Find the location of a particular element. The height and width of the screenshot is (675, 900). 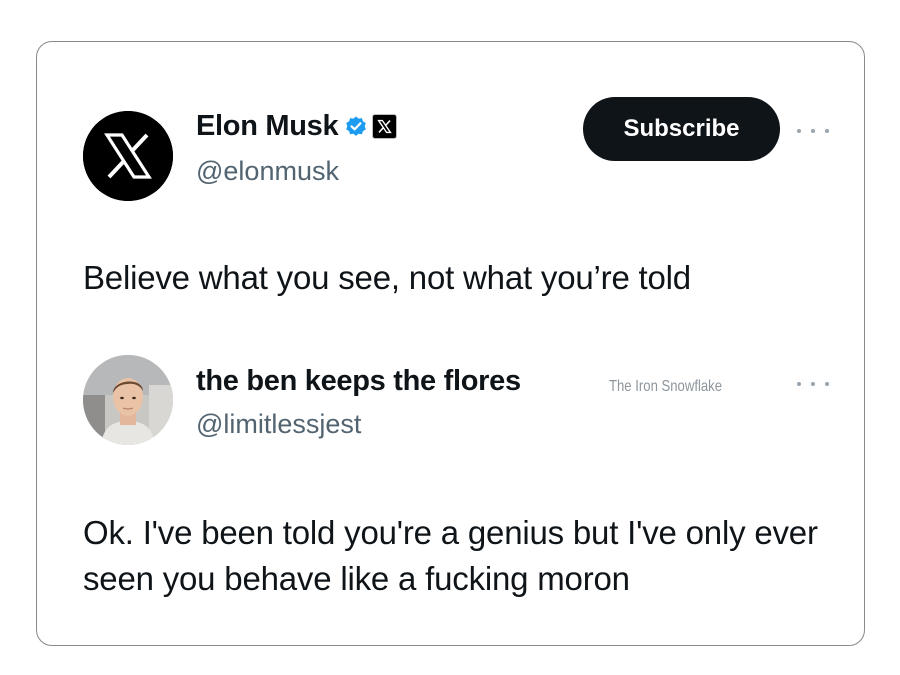

author-handle: @elonmusk is located at coordinates (267, 171).